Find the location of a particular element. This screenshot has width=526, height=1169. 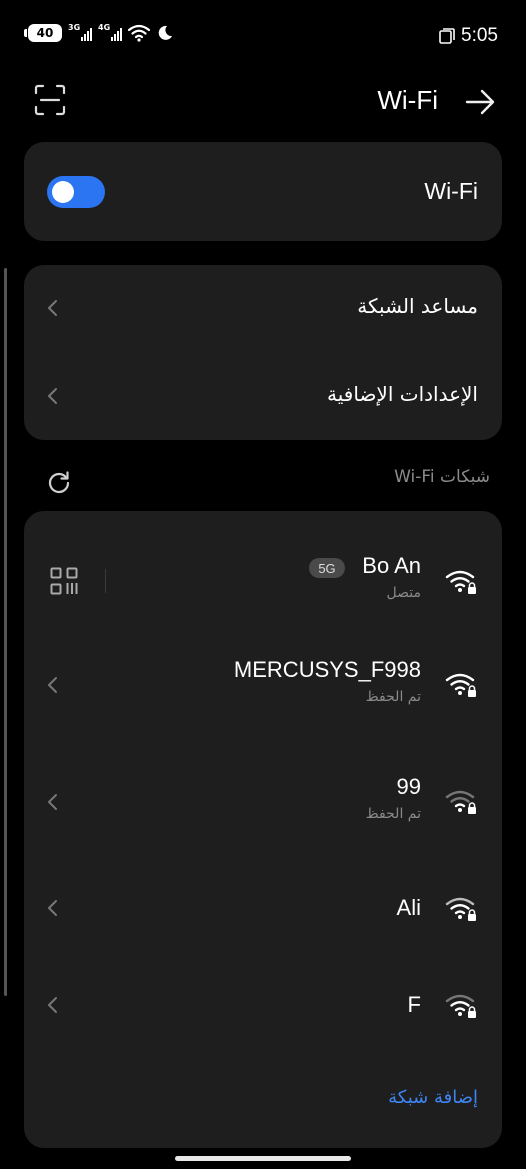

page-title: Wi-Fi is located at coordinates (407, 100).